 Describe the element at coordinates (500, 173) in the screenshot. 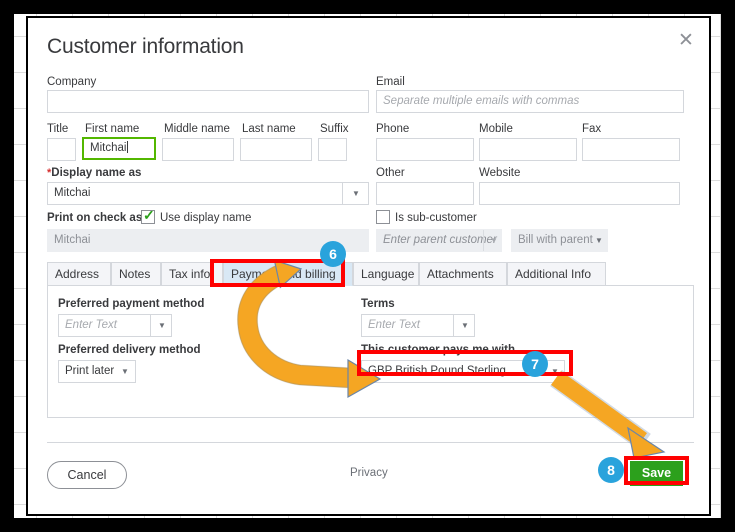

I see `website-label: Website` at that location.